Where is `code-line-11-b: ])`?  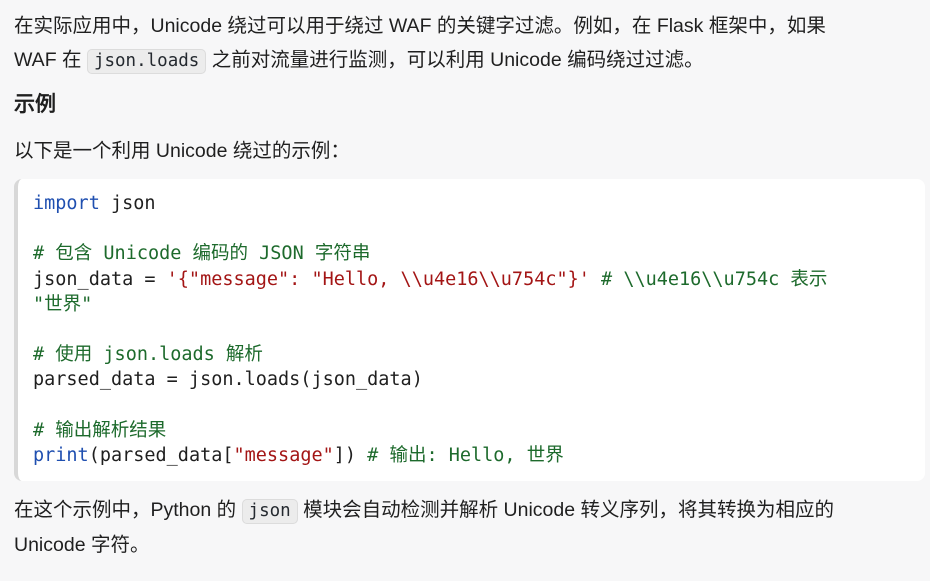
code-line-11-b: ]) is located at coordinates (350, 456).